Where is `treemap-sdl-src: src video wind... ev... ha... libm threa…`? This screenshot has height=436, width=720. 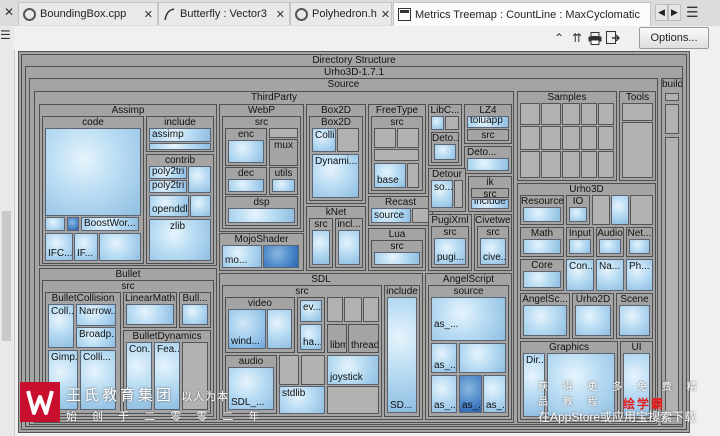 treemap-sdl-src: src video wind... ev... ha... libm threa… is located at coordinates (302, 351).